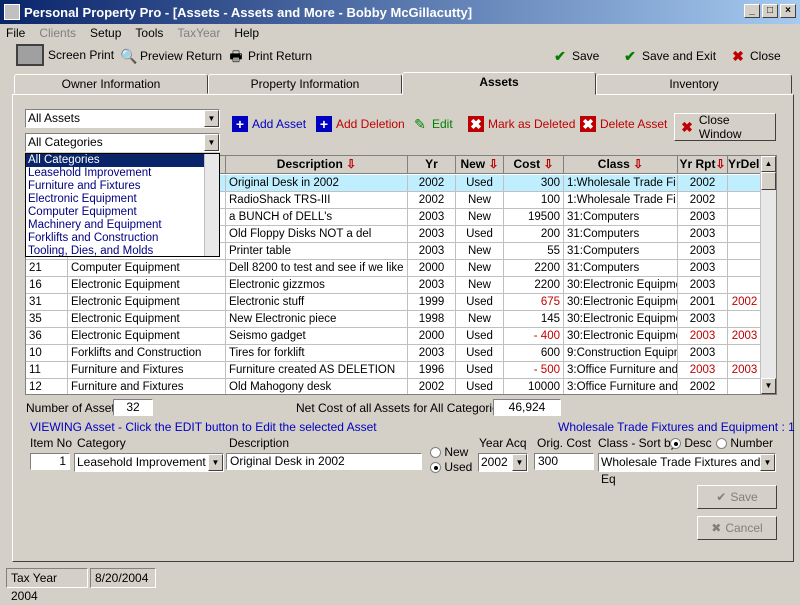  Describe the element at coordinates (246, 33) in the screenshot. I see `menu-help: Help` at that location.